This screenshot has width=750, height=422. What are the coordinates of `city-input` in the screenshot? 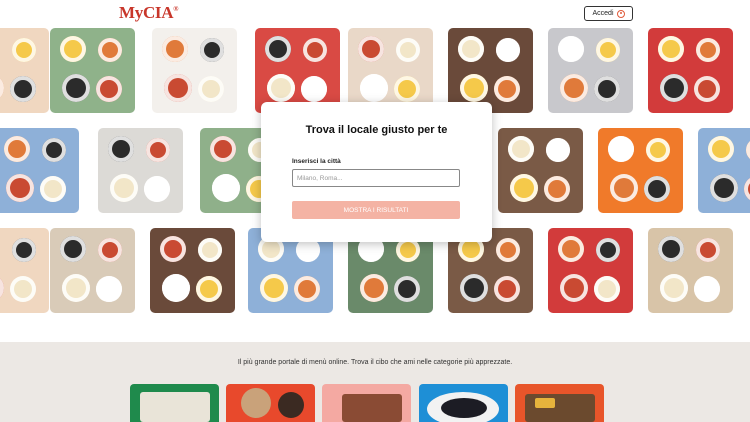 It's located at (376, 178).